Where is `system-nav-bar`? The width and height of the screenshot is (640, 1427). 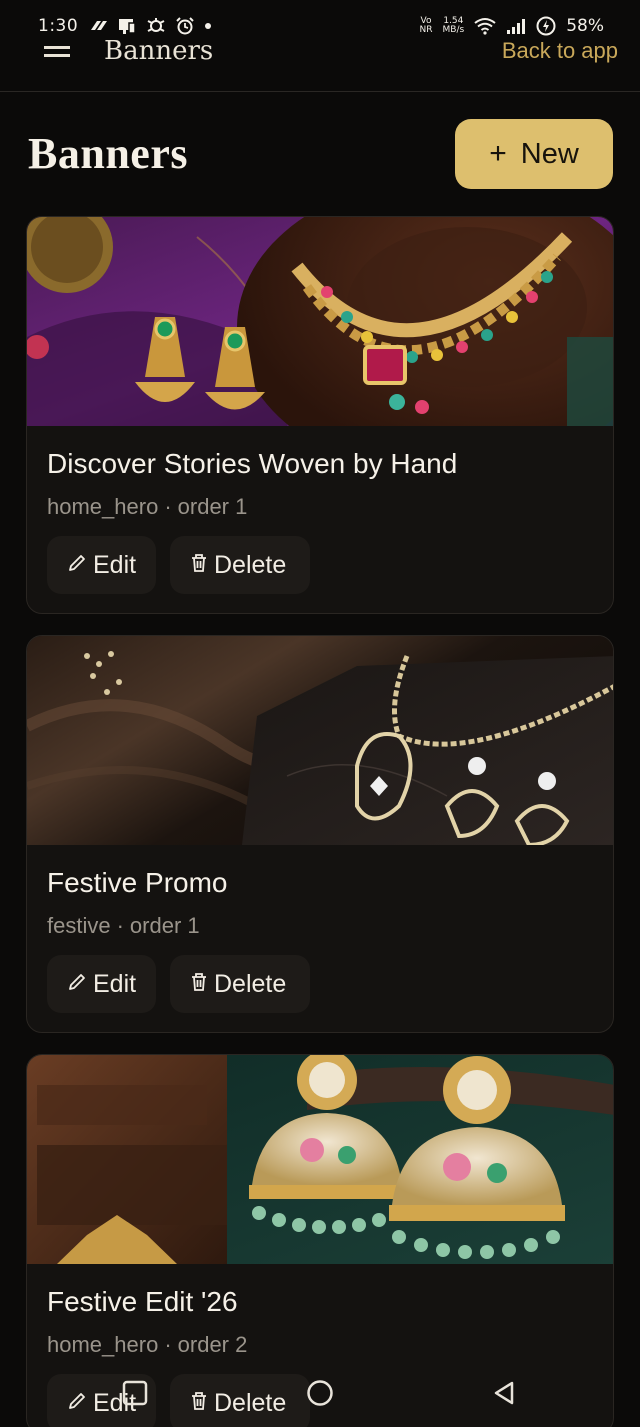 system-nav-bar is located at coordinates (320, 1393).